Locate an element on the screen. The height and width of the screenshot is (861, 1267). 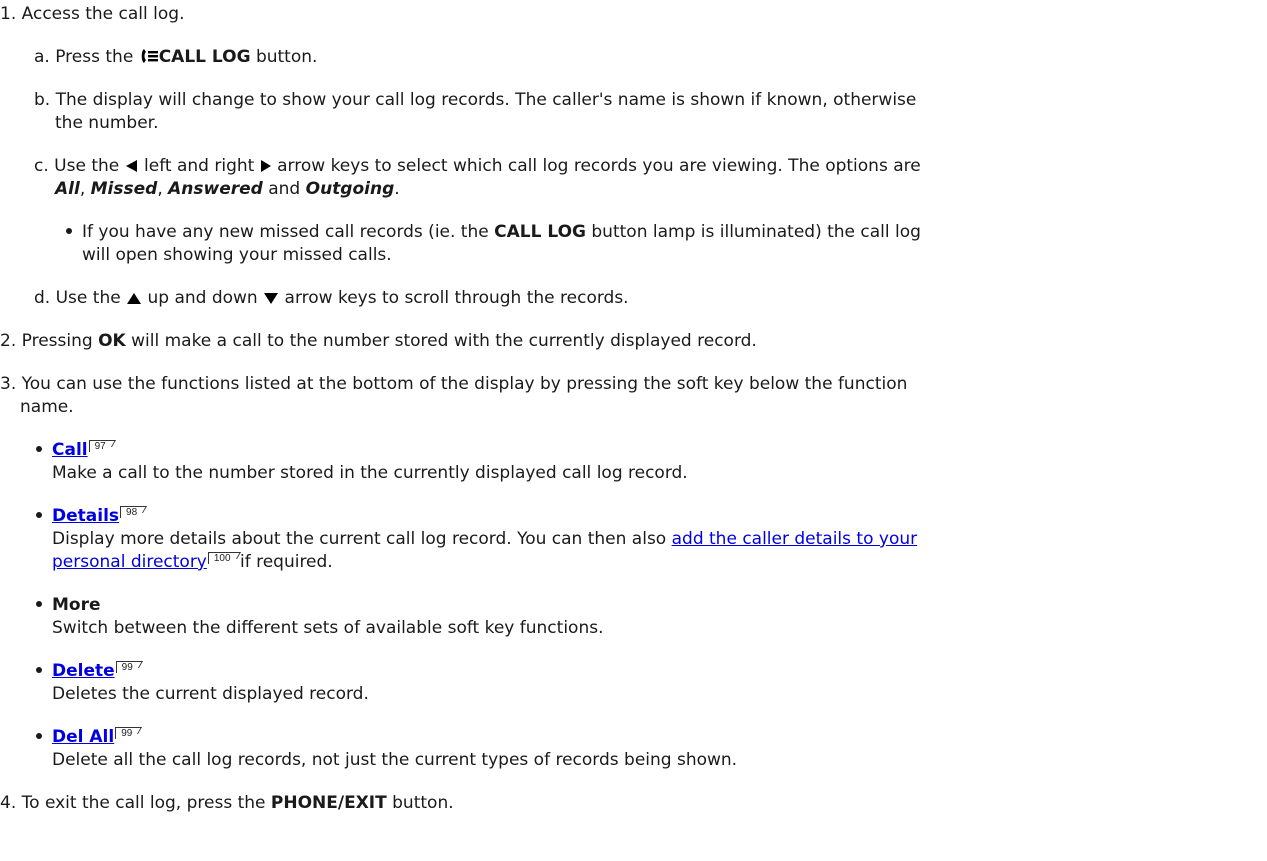
substep-letter: b. is located at coordinates (42, 100).